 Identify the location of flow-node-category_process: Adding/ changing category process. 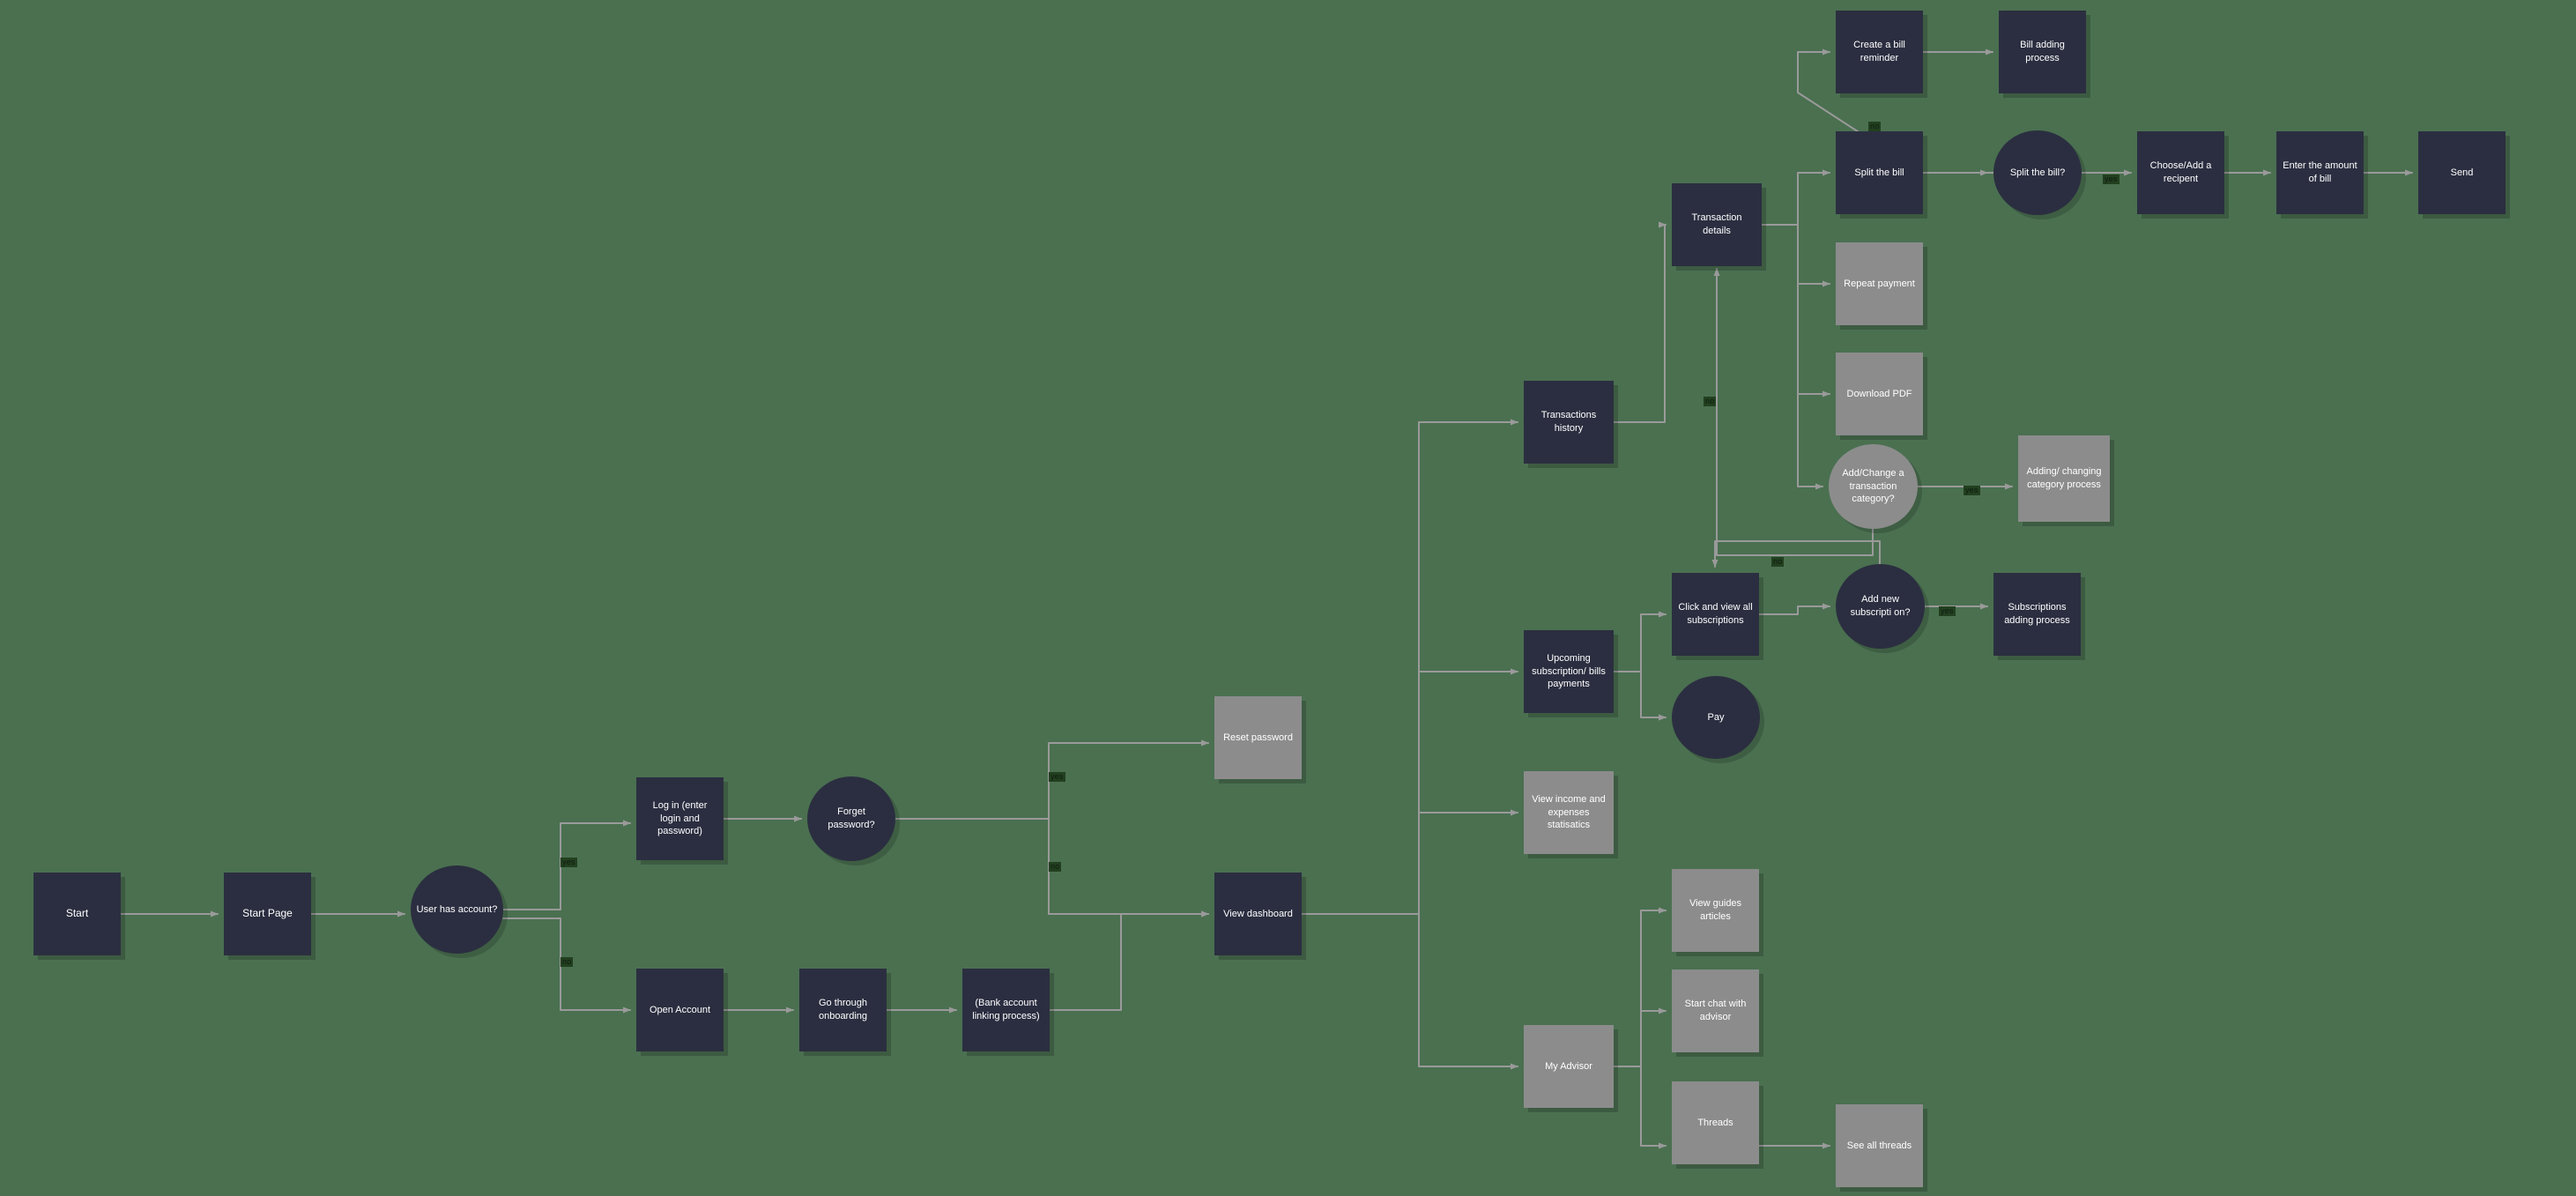
(2064, 478).